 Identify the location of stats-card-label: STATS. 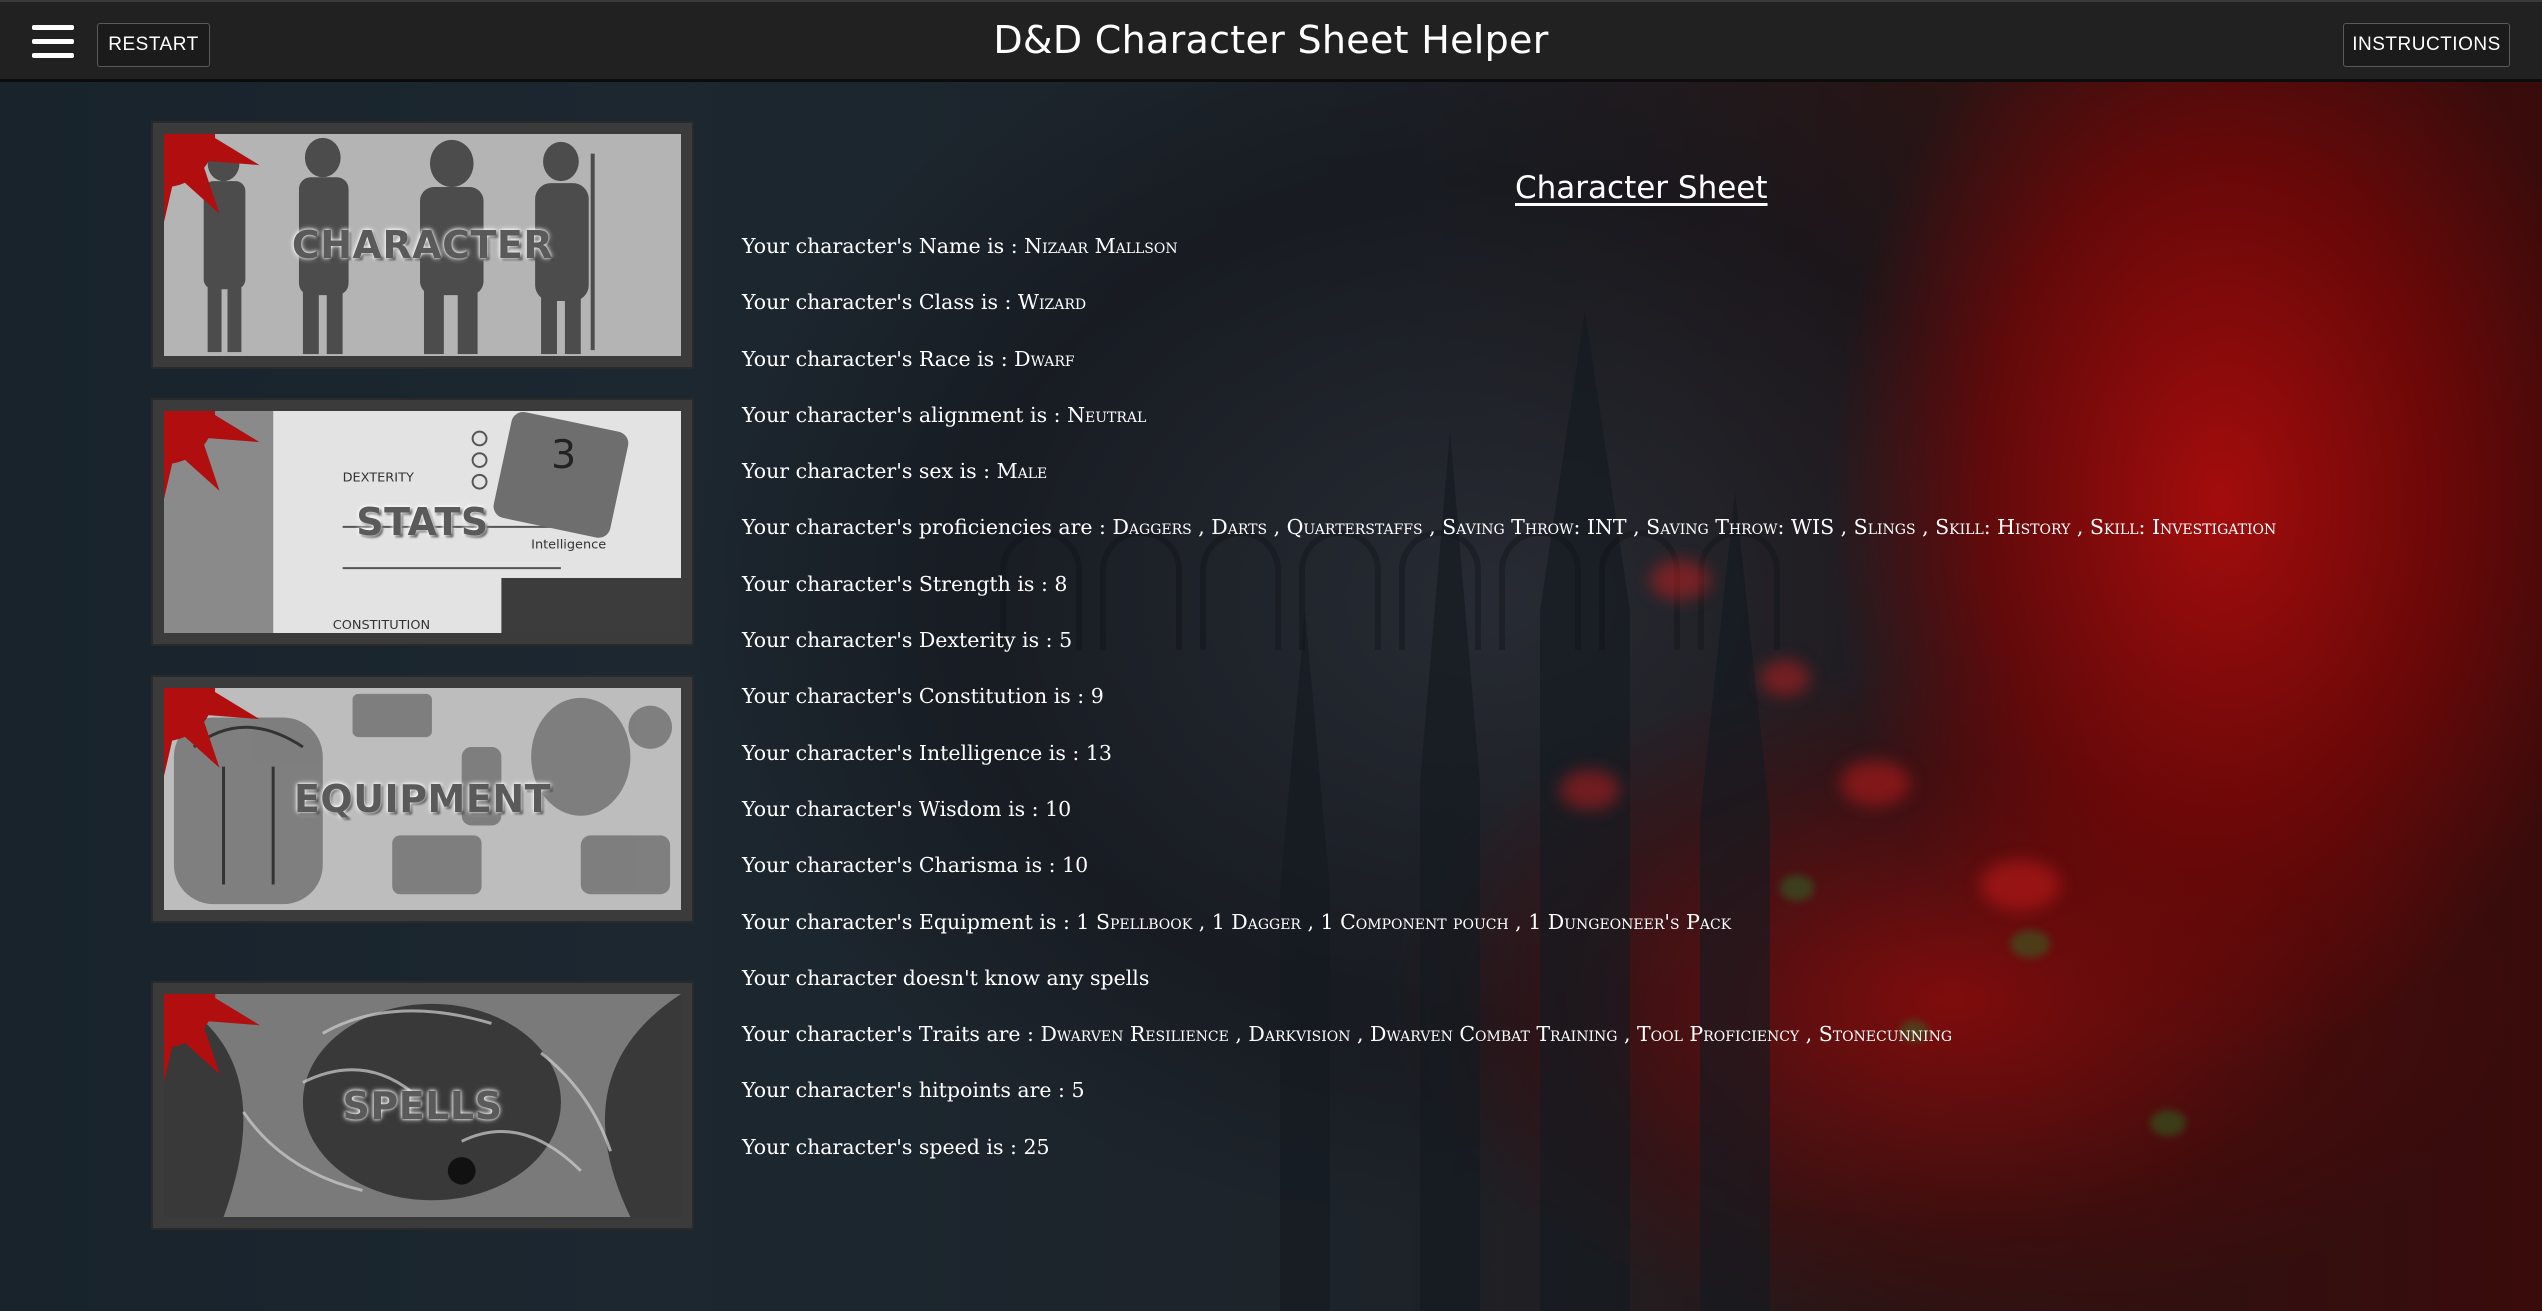
(422, 522).